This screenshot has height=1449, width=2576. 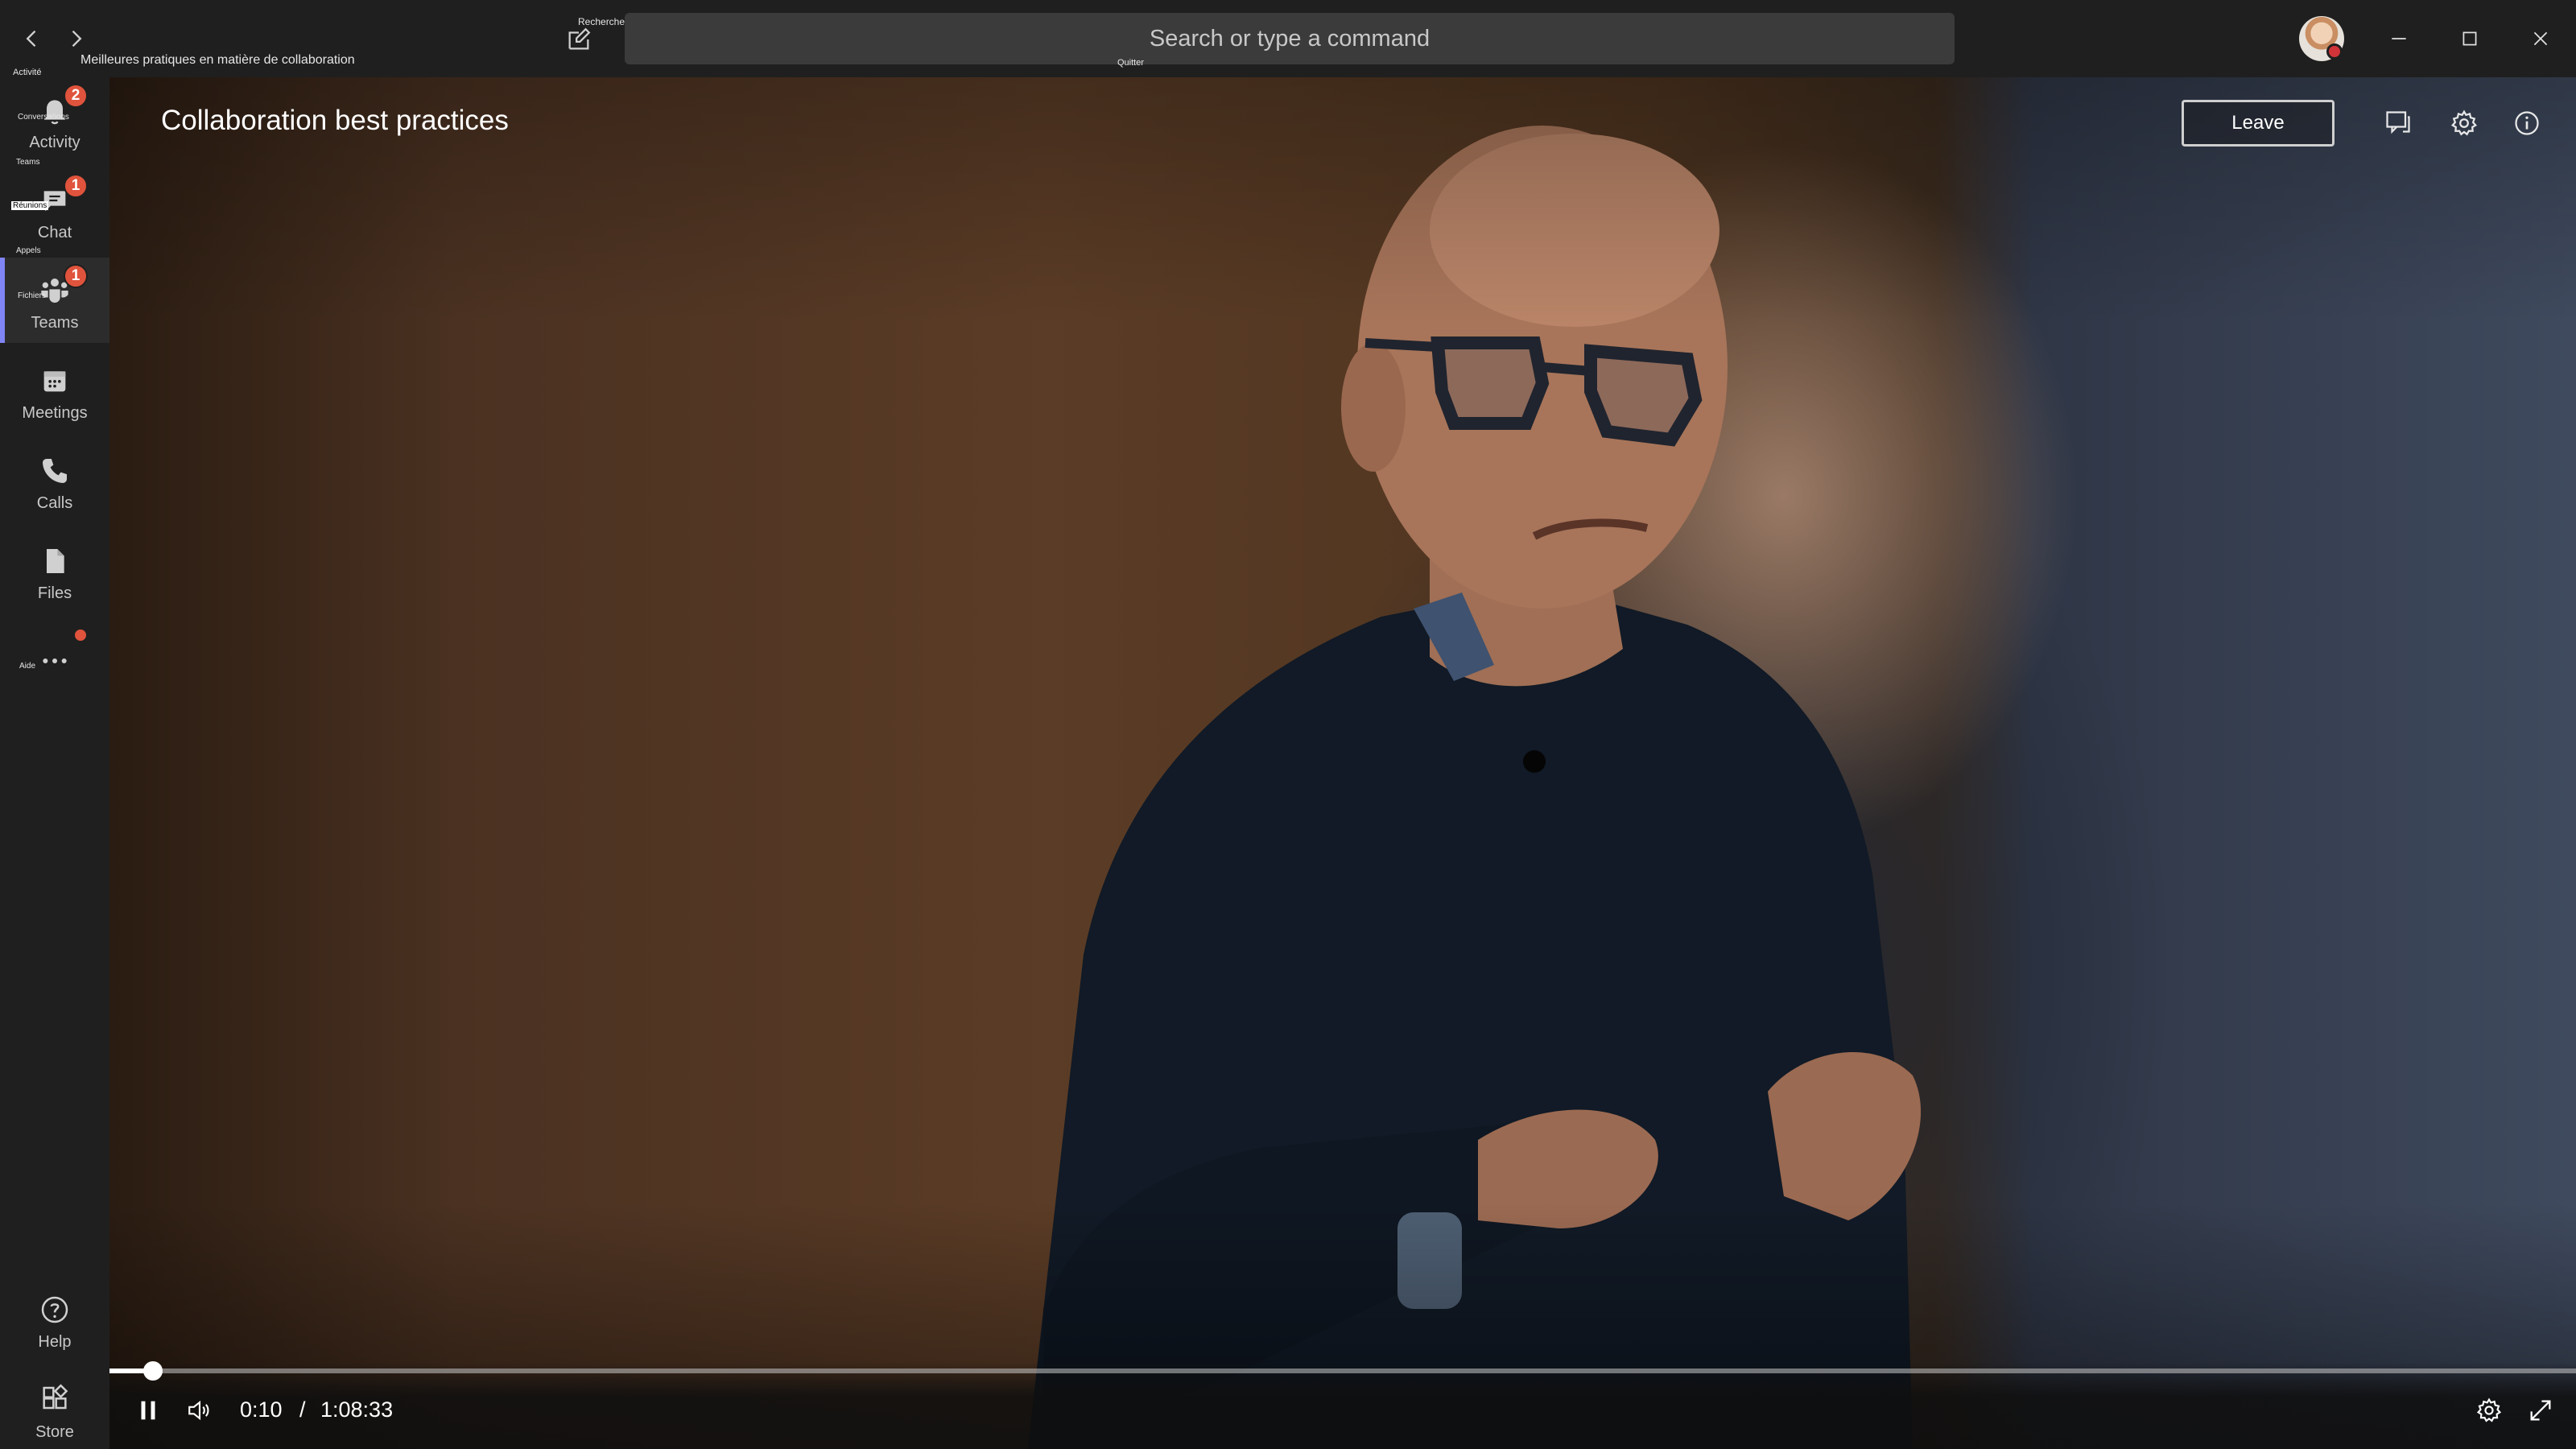 I want to click on store-icon, so click(x=55, y=1397).